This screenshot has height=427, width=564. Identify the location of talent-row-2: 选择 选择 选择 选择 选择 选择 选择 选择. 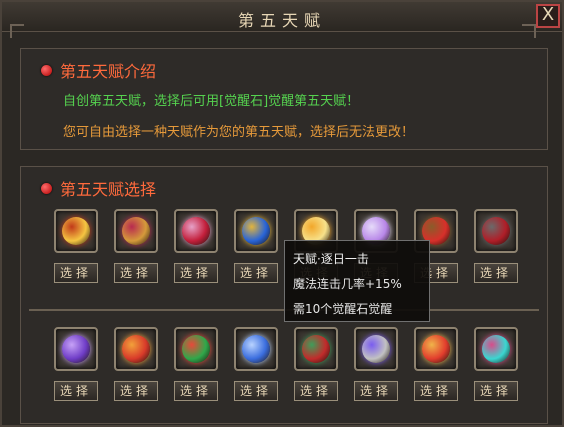
(286, 364).